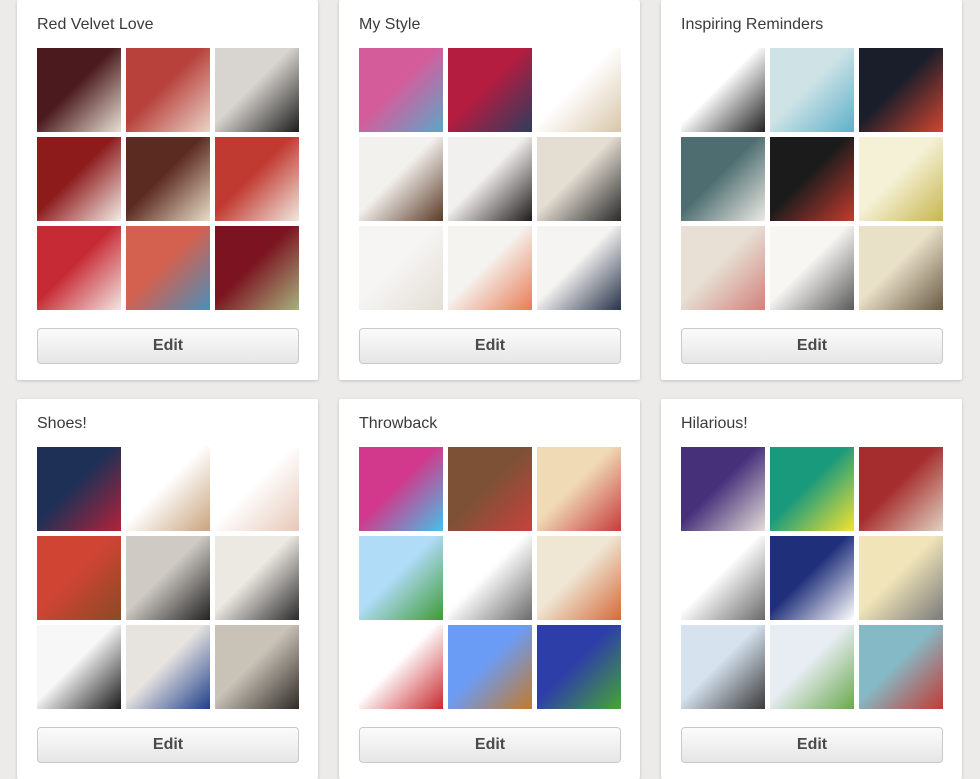 This screenshot has width=980, height=779. I want to click on glitter-heels-photo, so click(79, 489).